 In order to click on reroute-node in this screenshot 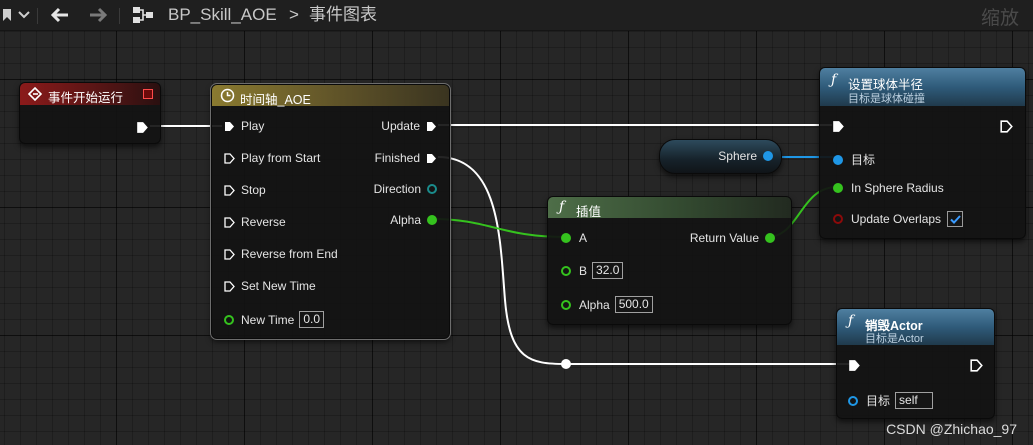, I will do `click(566, 364)`.